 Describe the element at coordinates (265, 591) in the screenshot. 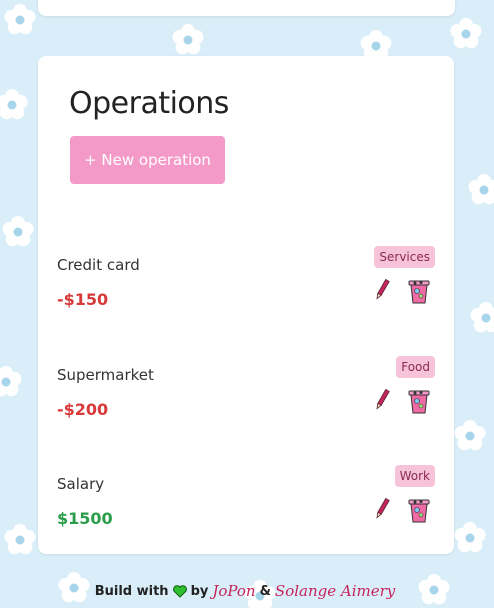

I see `footer-ampersand: &` at that location.